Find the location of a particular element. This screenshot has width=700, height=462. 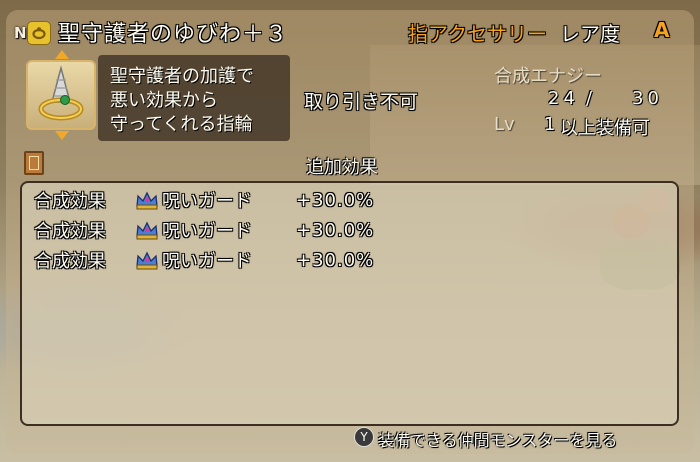

trade-status: 取り引き不可 is located at coordinates (361, 102).